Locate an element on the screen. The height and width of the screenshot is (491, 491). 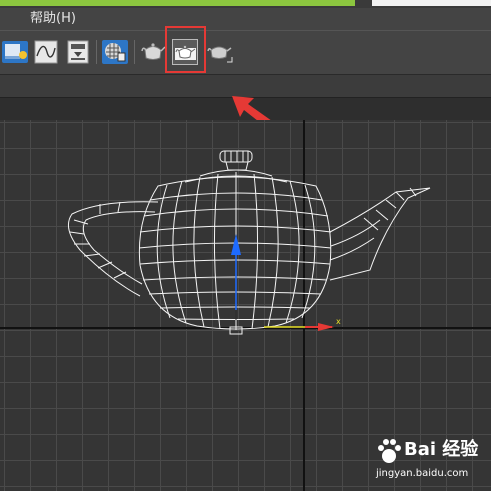
baidu-paw-icon is located at coordinates (389, 451).